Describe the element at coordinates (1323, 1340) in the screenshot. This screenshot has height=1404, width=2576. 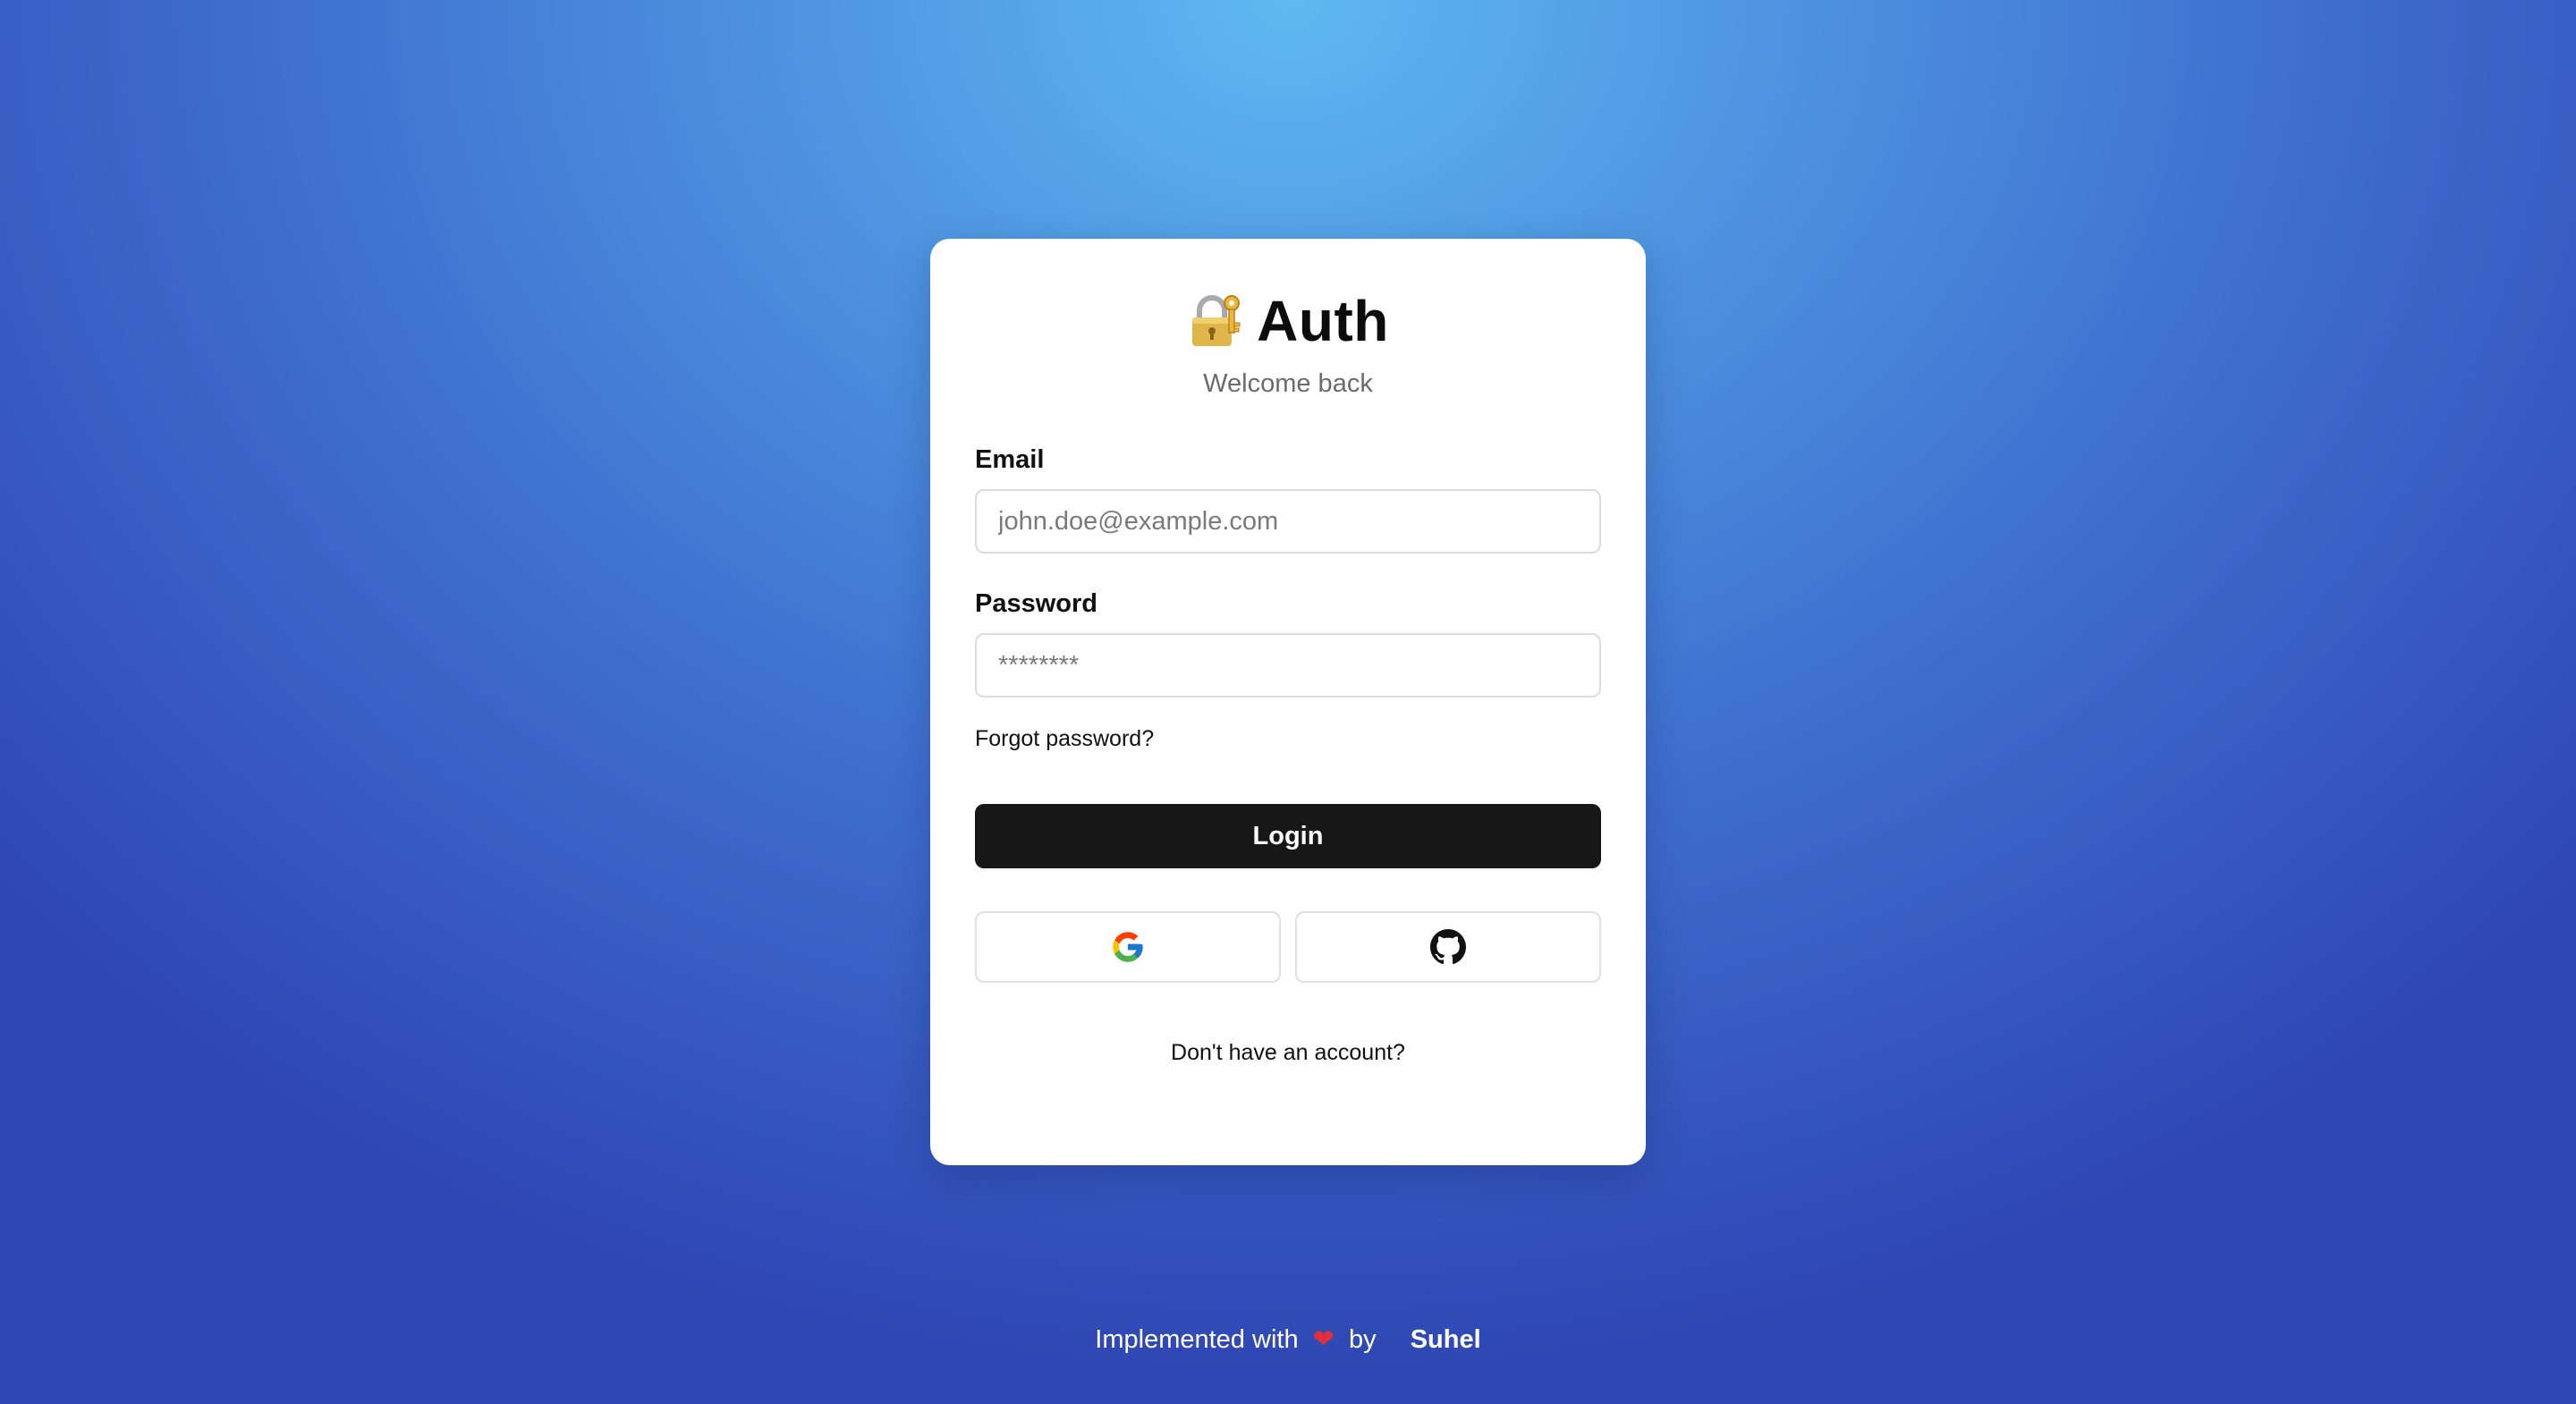
I see `heart-icon: ❤` at that location.